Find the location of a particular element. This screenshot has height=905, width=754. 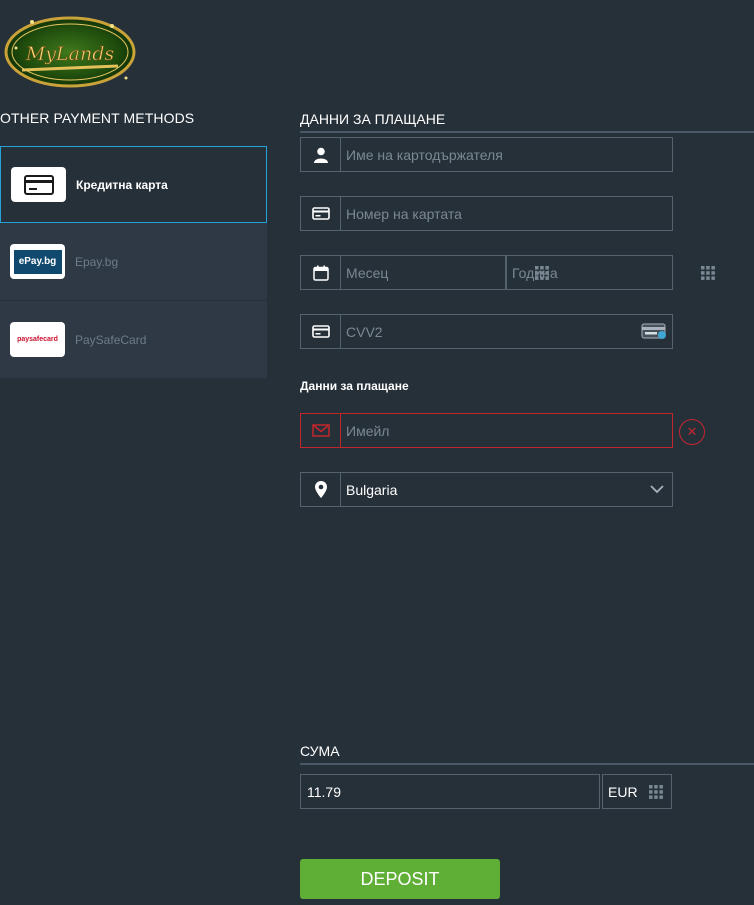

card-number-field is located at coordinates (486, 213).